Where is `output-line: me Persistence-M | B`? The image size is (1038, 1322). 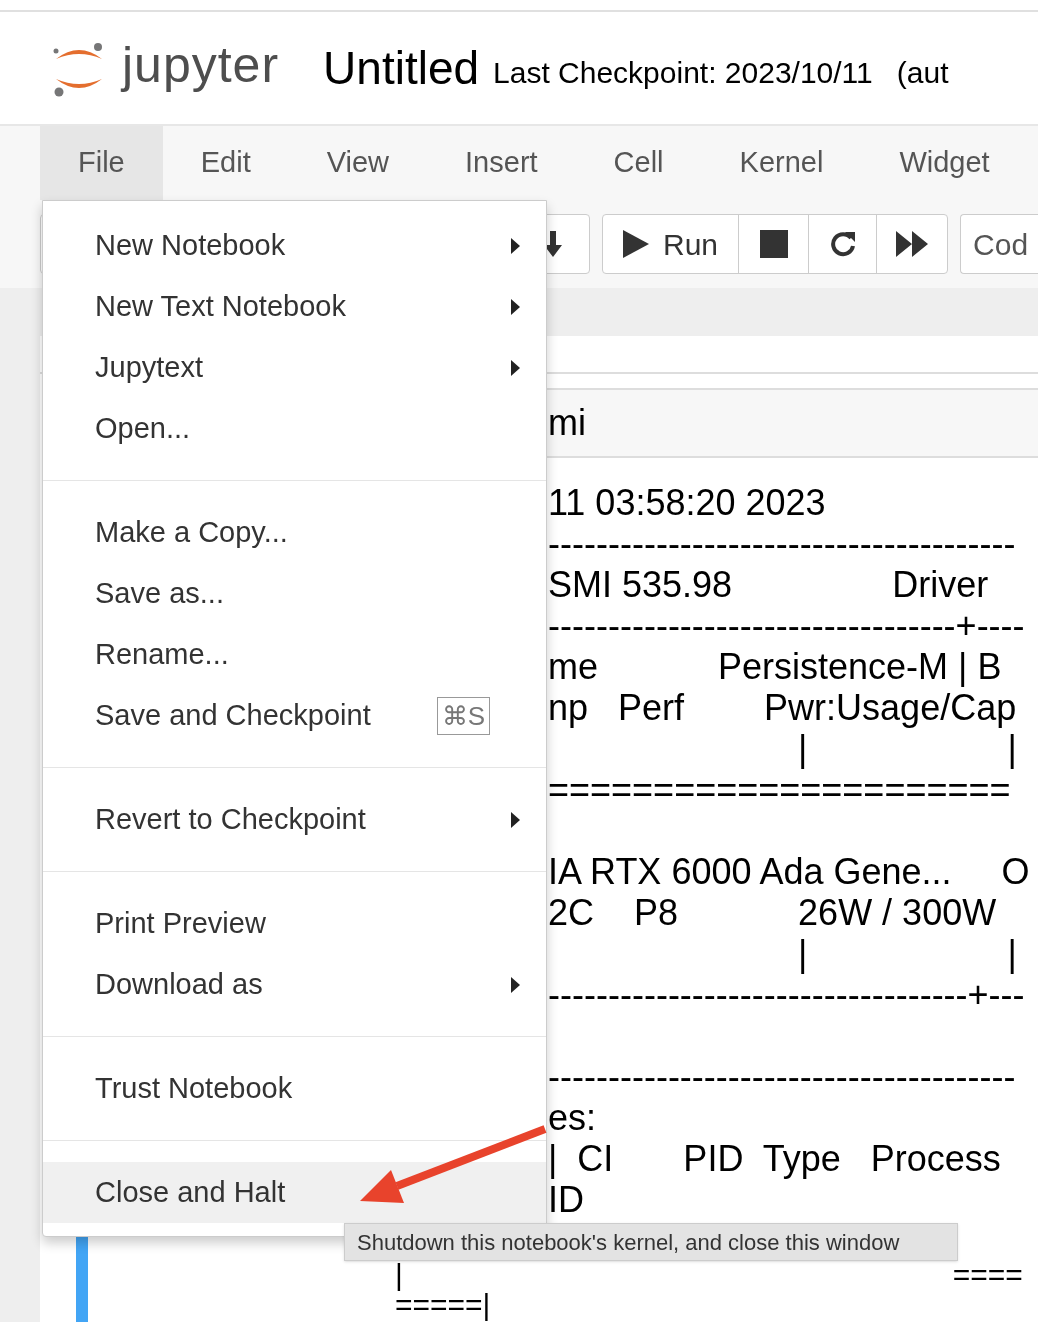 output-line: me Persistence-M | B is located at coordinates (775, 666).